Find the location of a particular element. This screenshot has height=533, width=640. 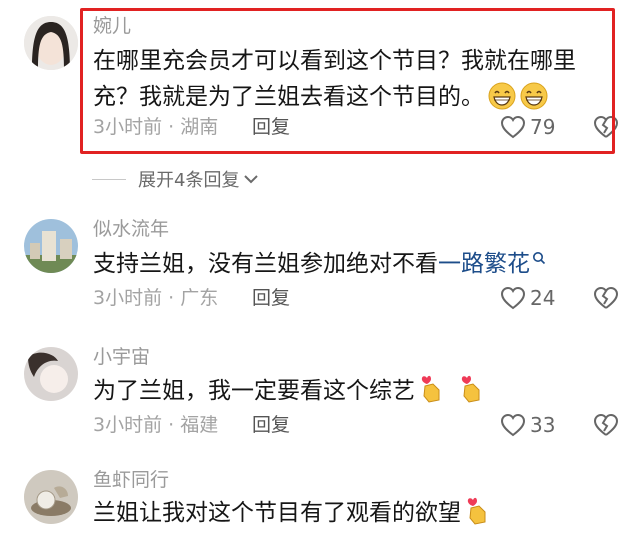

comment-text: 为了兰姐，我一定要看这个综艺 is located at coordinates (353, 394).